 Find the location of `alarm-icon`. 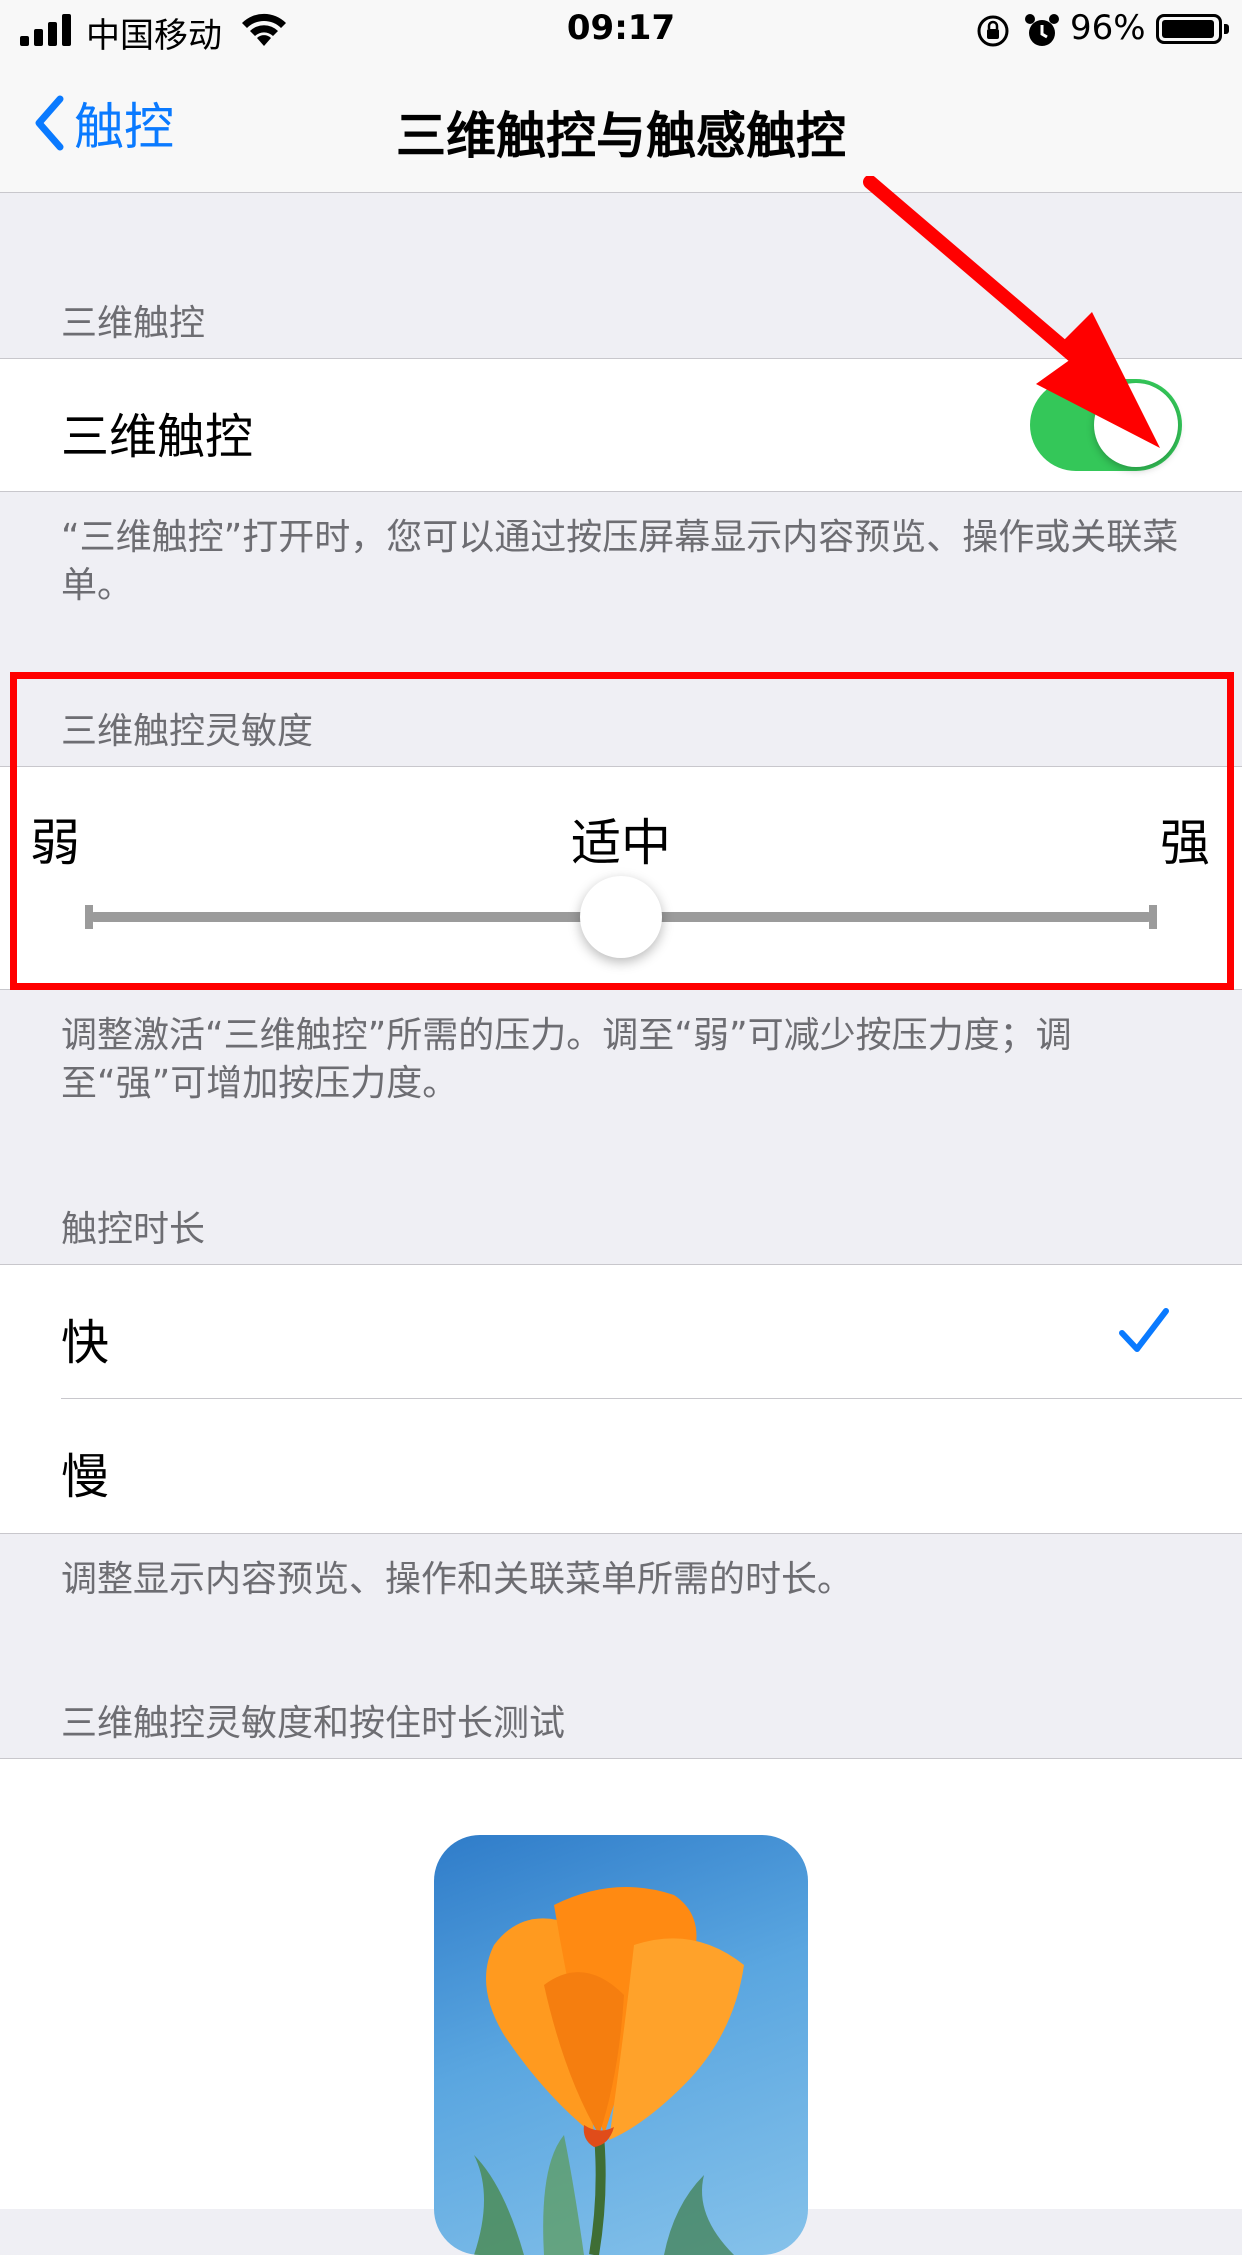

alarm-icon is located at coordinates (1042, 30).